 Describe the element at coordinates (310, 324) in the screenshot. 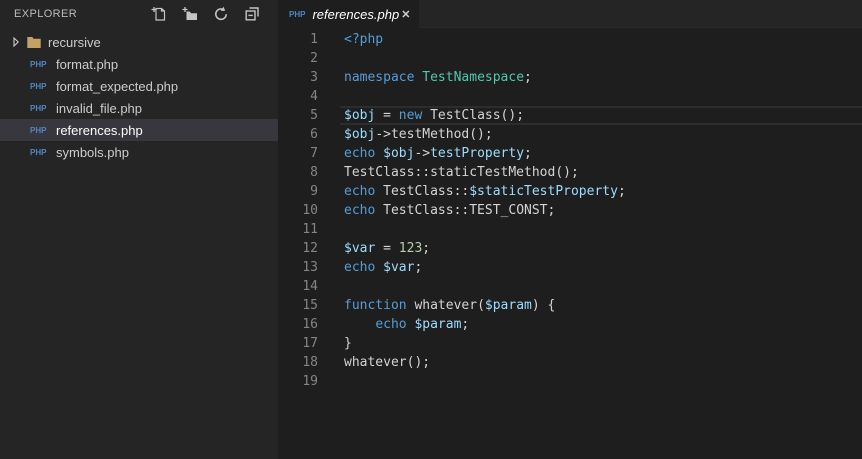

I see `line-number: 16` at that location.